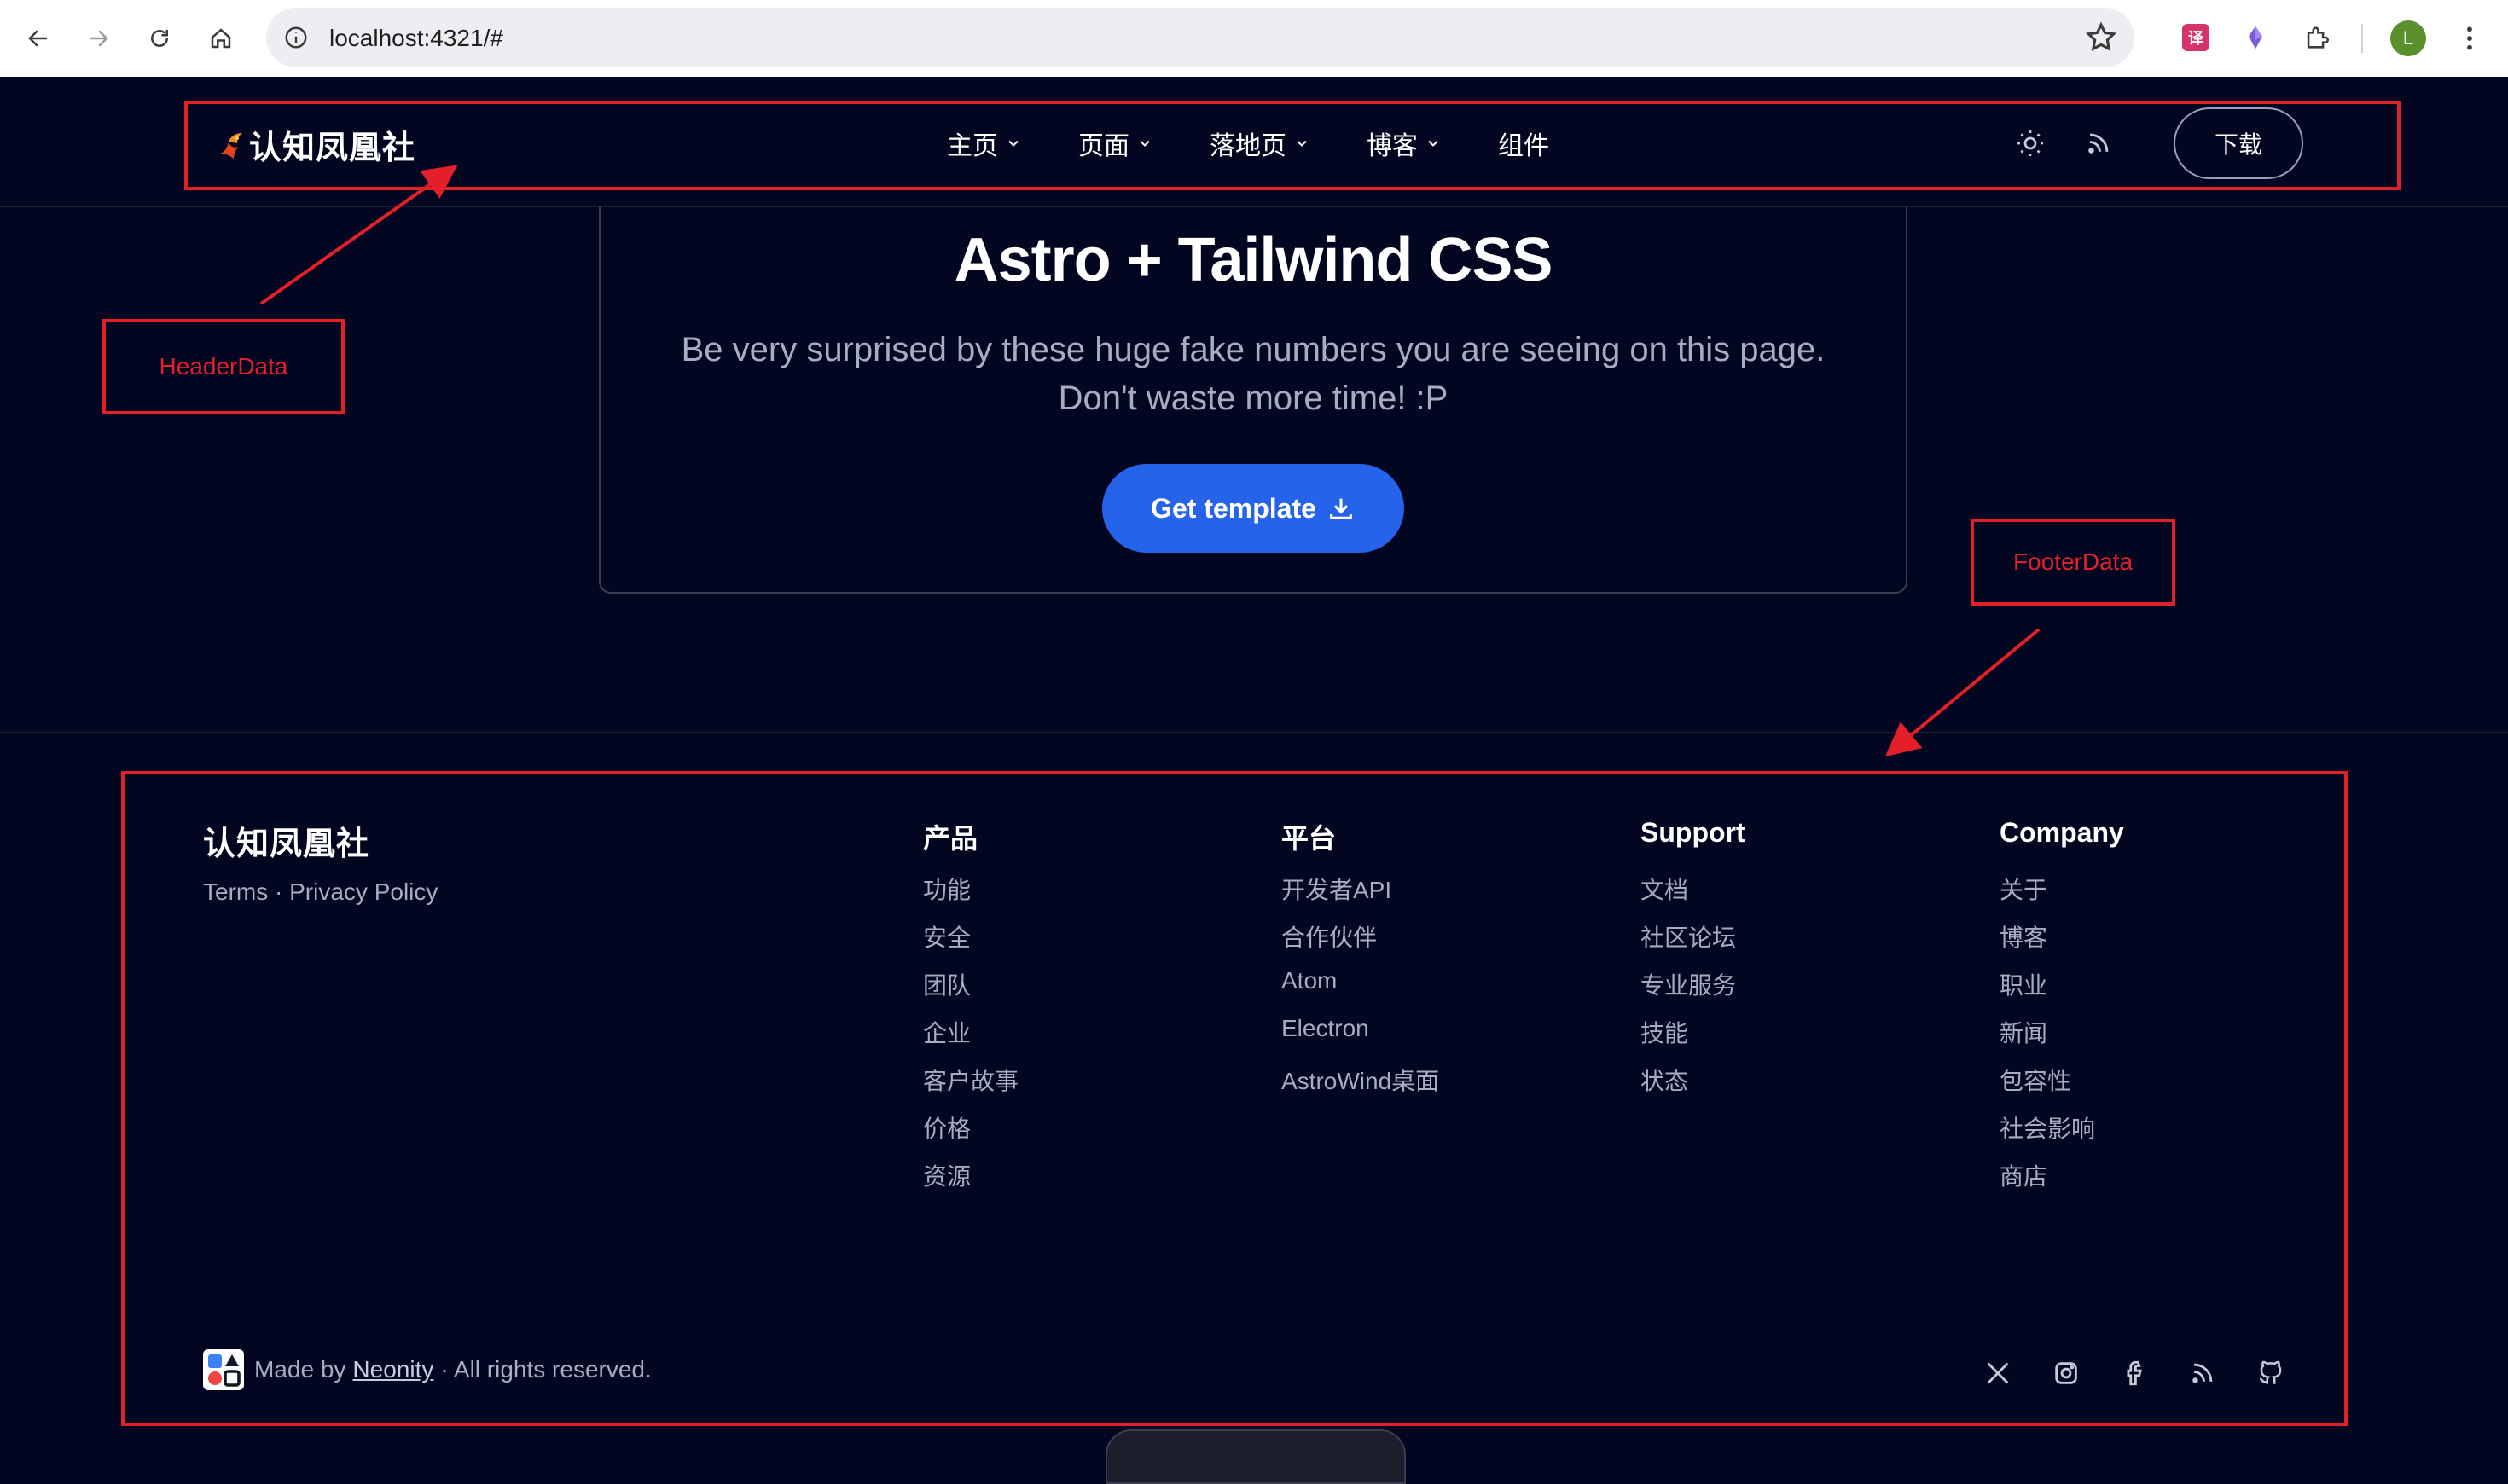  I want to click on download-icon, so click(1341, 508).